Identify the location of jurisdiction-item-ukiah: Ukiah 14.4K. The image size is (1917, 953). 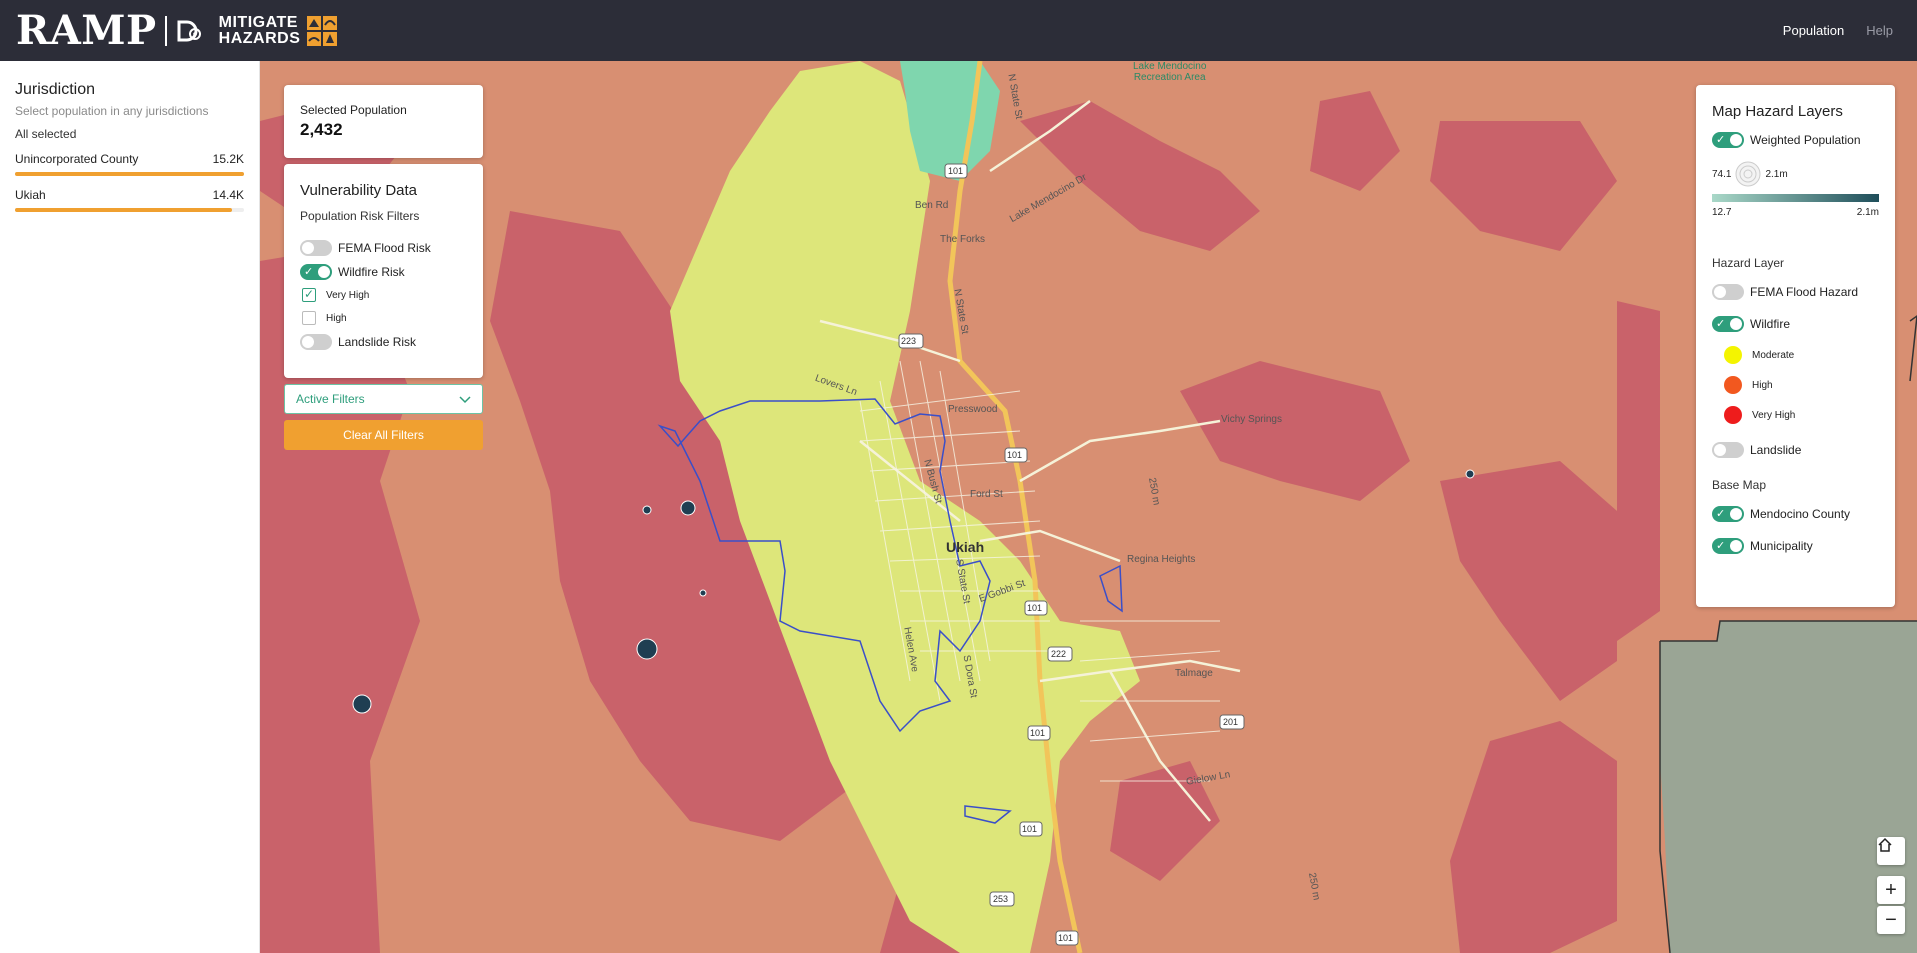
(129, 200).